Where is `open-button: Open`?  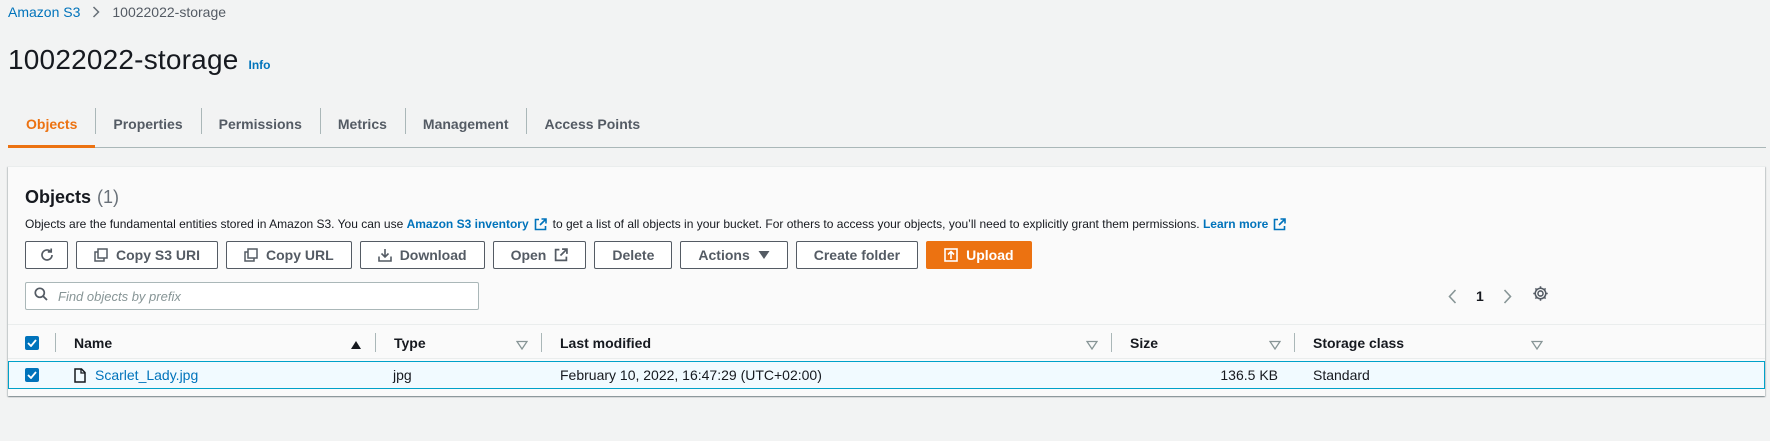 open-button: Open is located at coordinates (539, 255).